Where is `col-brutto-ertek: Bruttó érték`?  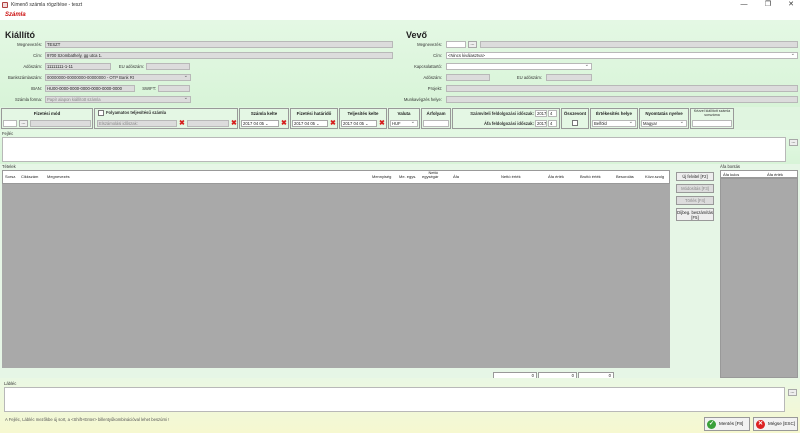 col-brutto-ertek: Bruttó érték is located at coordinates (590, 177).